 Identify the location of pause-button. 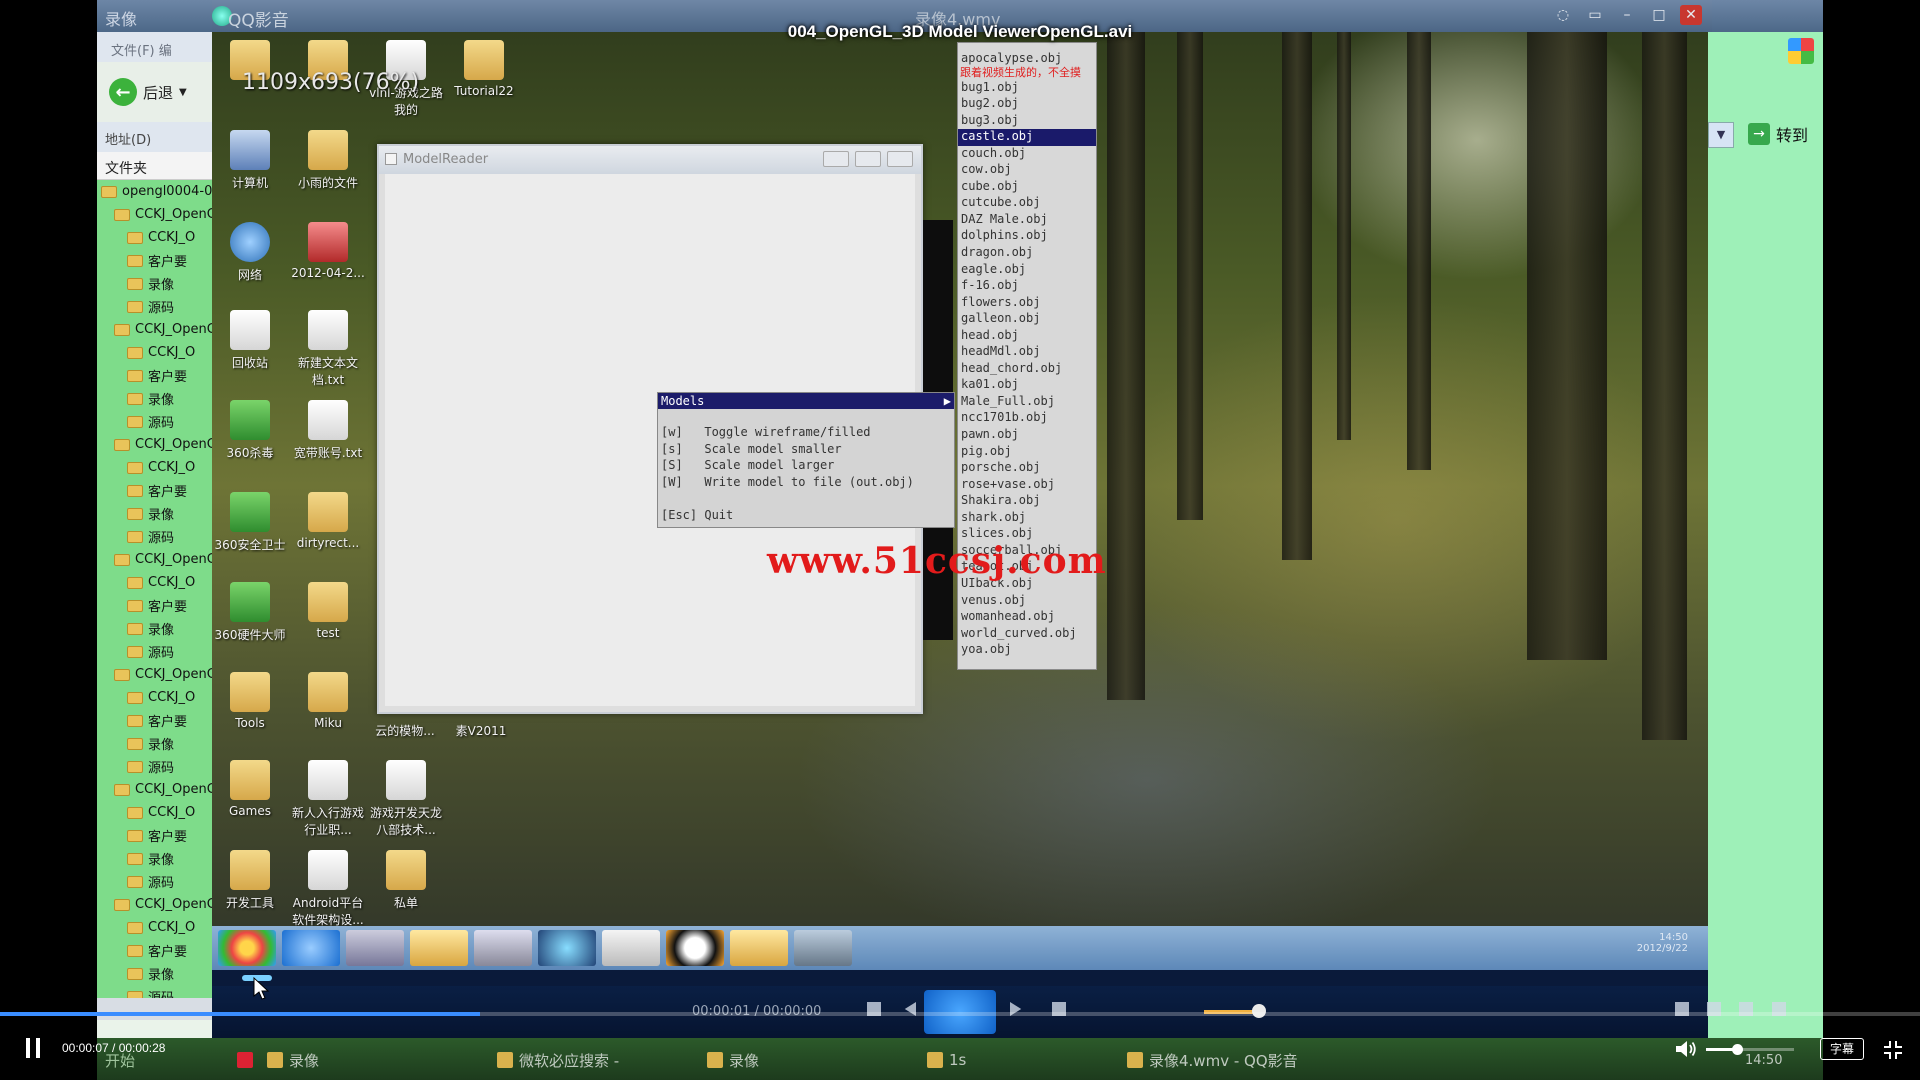
(37, 1049).